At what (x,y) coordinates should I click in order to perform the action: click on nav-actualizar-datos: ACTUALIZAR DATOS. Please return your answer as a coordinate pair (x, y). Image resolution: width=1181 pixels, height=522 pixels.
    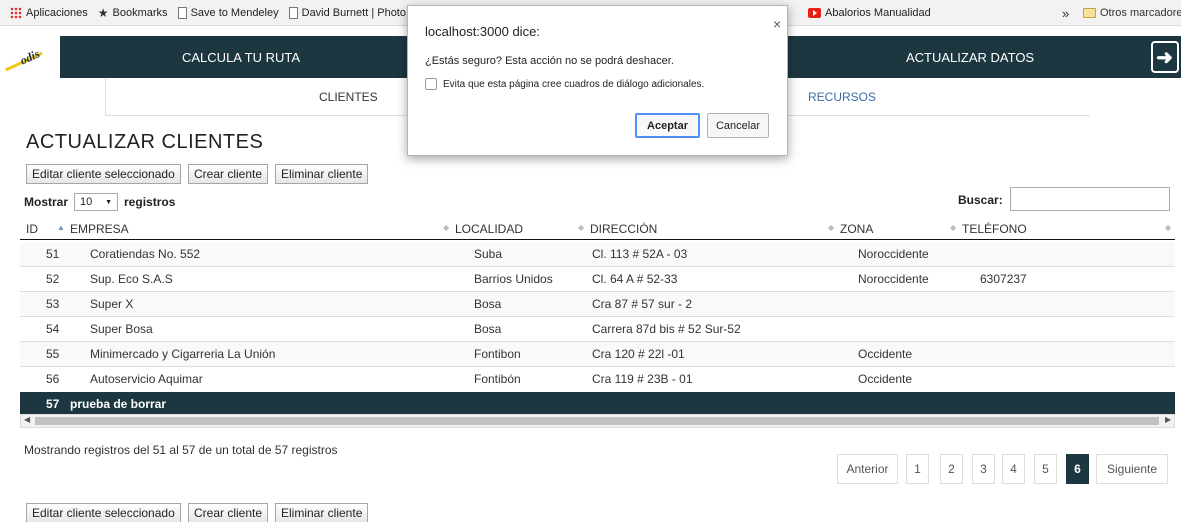
    Looking at the image, I should click on (970, 57).